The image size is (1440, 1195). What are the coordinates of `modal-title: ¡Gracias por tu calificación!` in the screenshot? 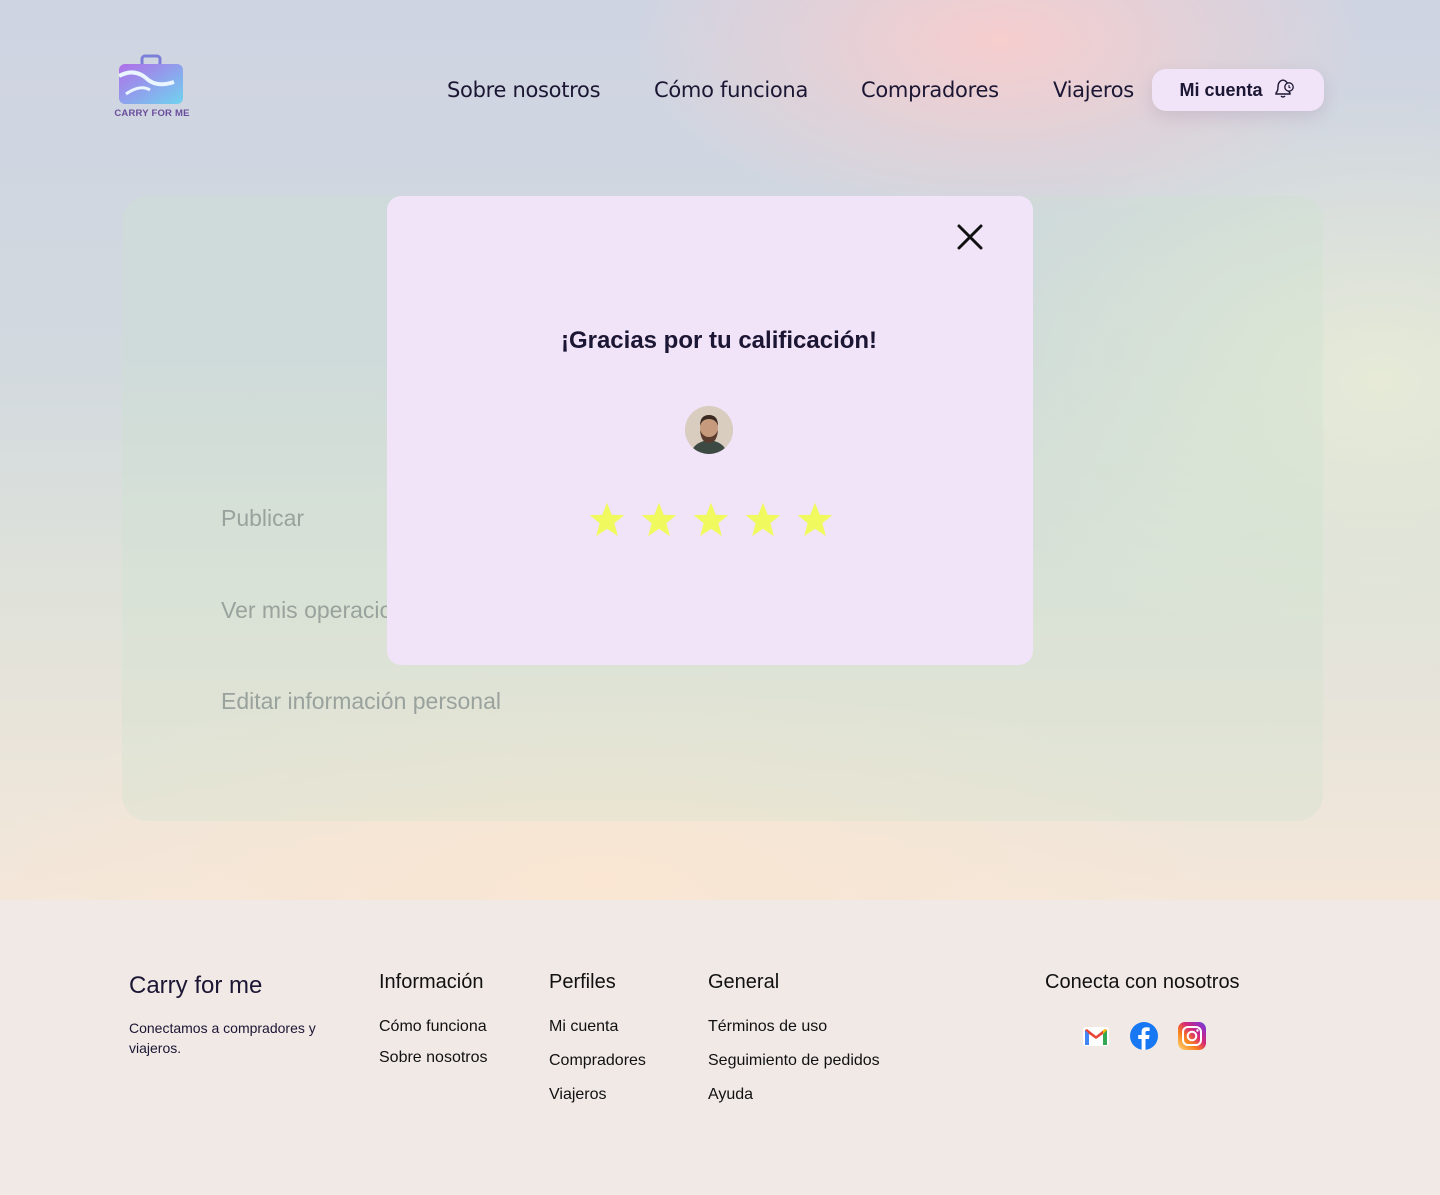 It's located at (719, 340).